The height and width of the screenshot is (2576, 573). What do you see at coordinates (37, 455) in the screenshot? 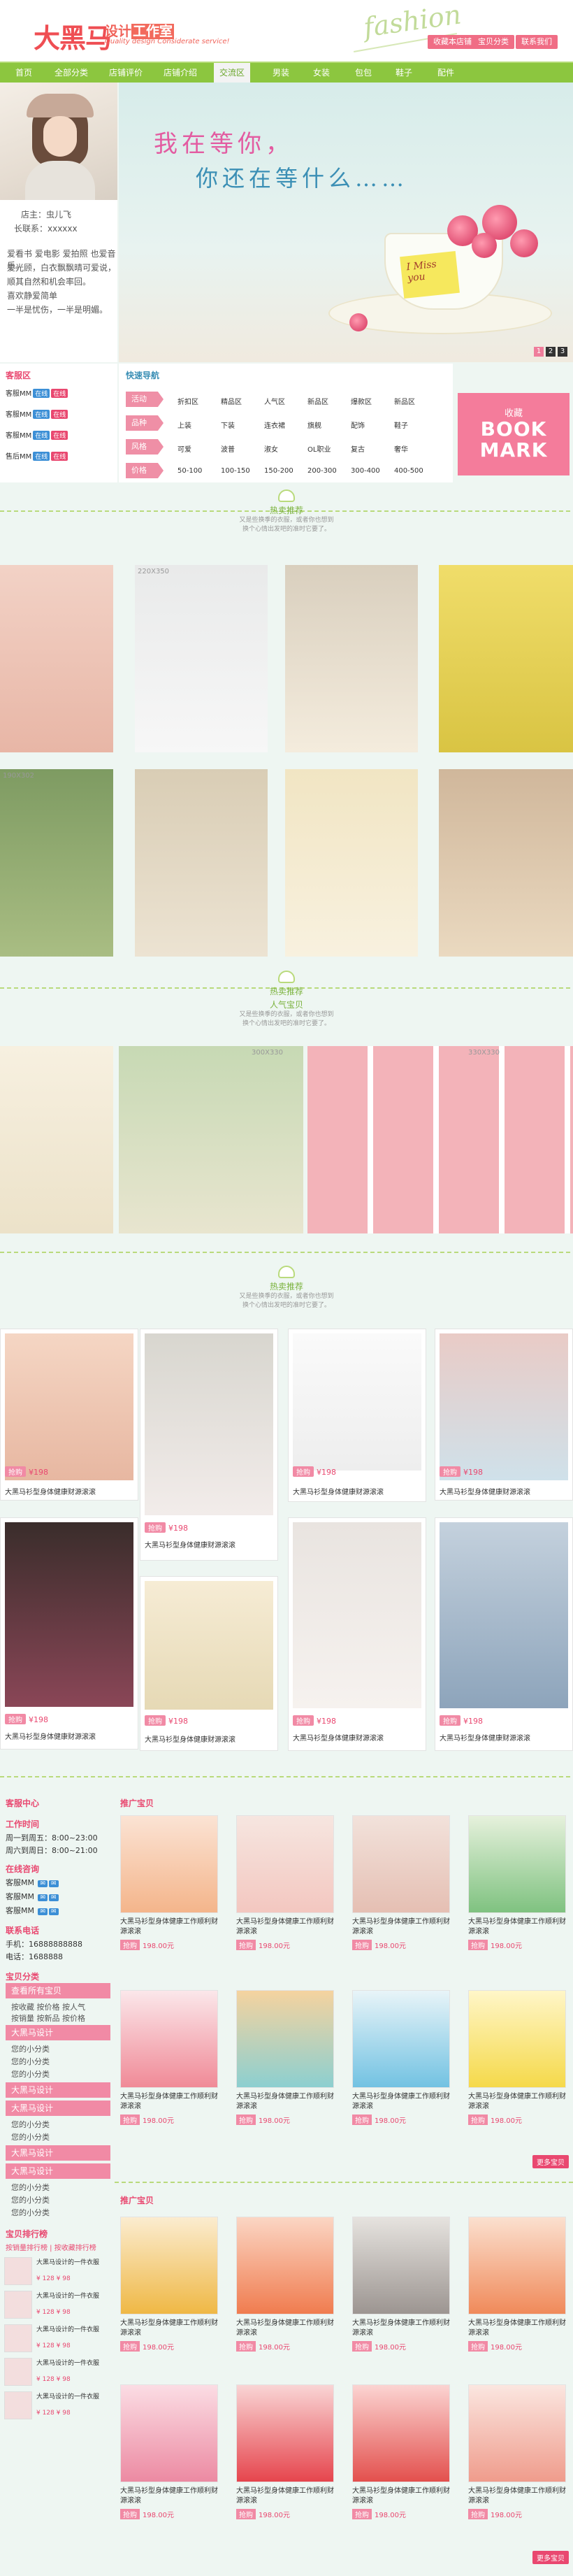
I see `service-row: 售后MM 在线 在线` at bounding box center [37, 455].